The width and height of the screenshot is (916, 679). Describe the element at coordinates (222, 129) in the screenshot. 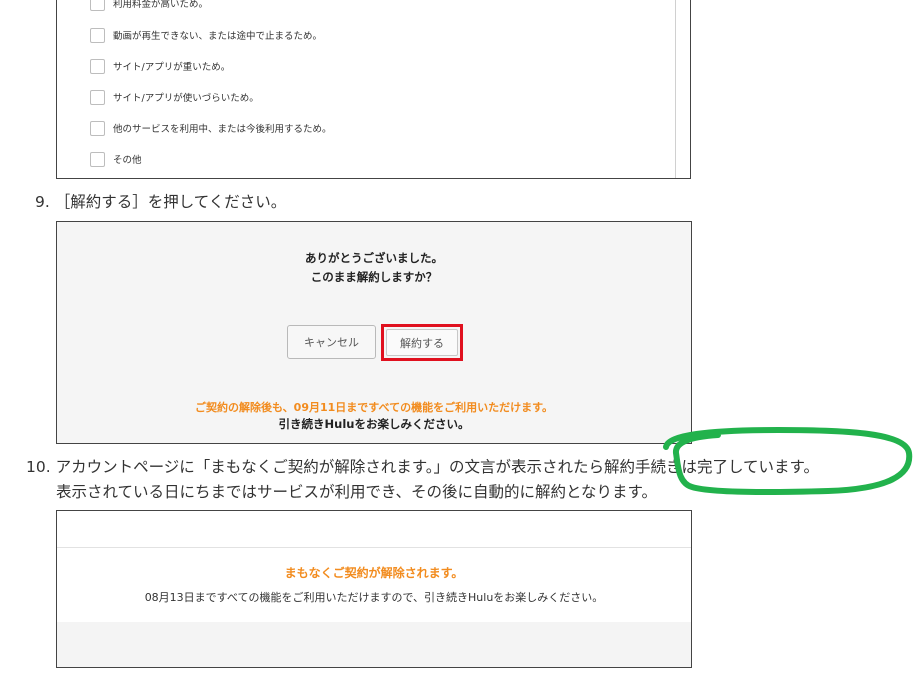

I see `survey-option-label: 他のサービスを利用中、または今後利用するため。` at that location.